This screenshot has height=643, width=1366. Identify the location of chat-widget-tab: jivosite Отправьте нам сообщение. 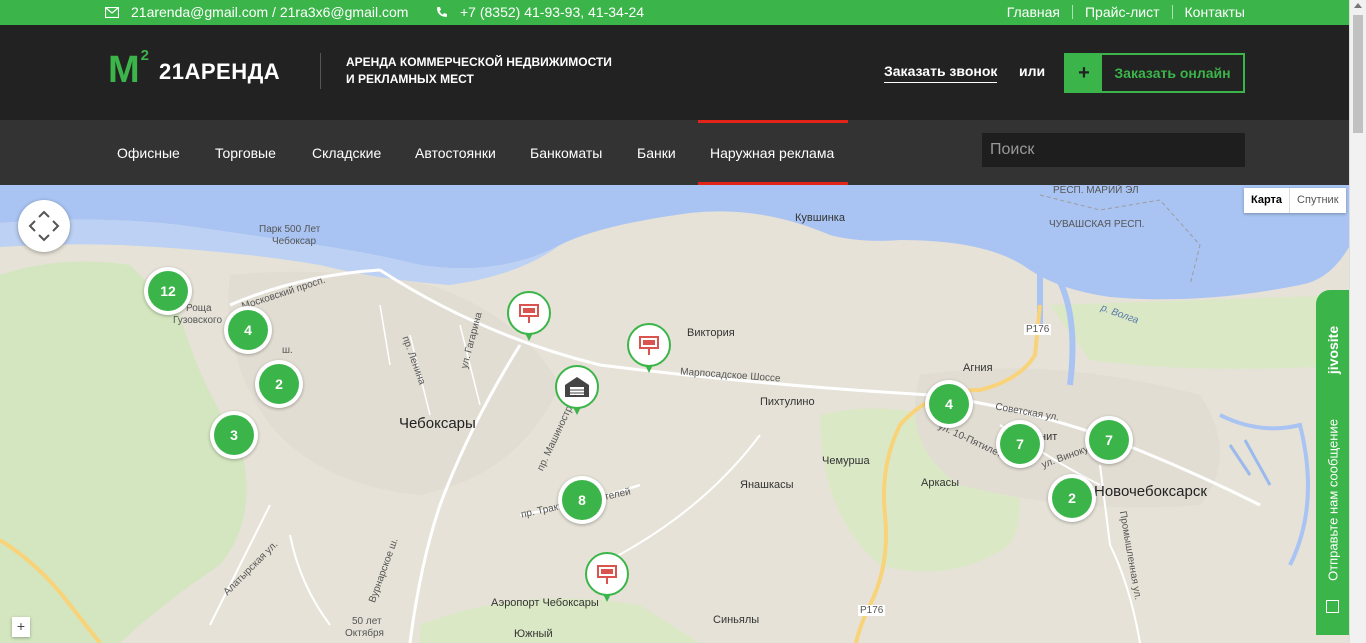
(1332, 462).